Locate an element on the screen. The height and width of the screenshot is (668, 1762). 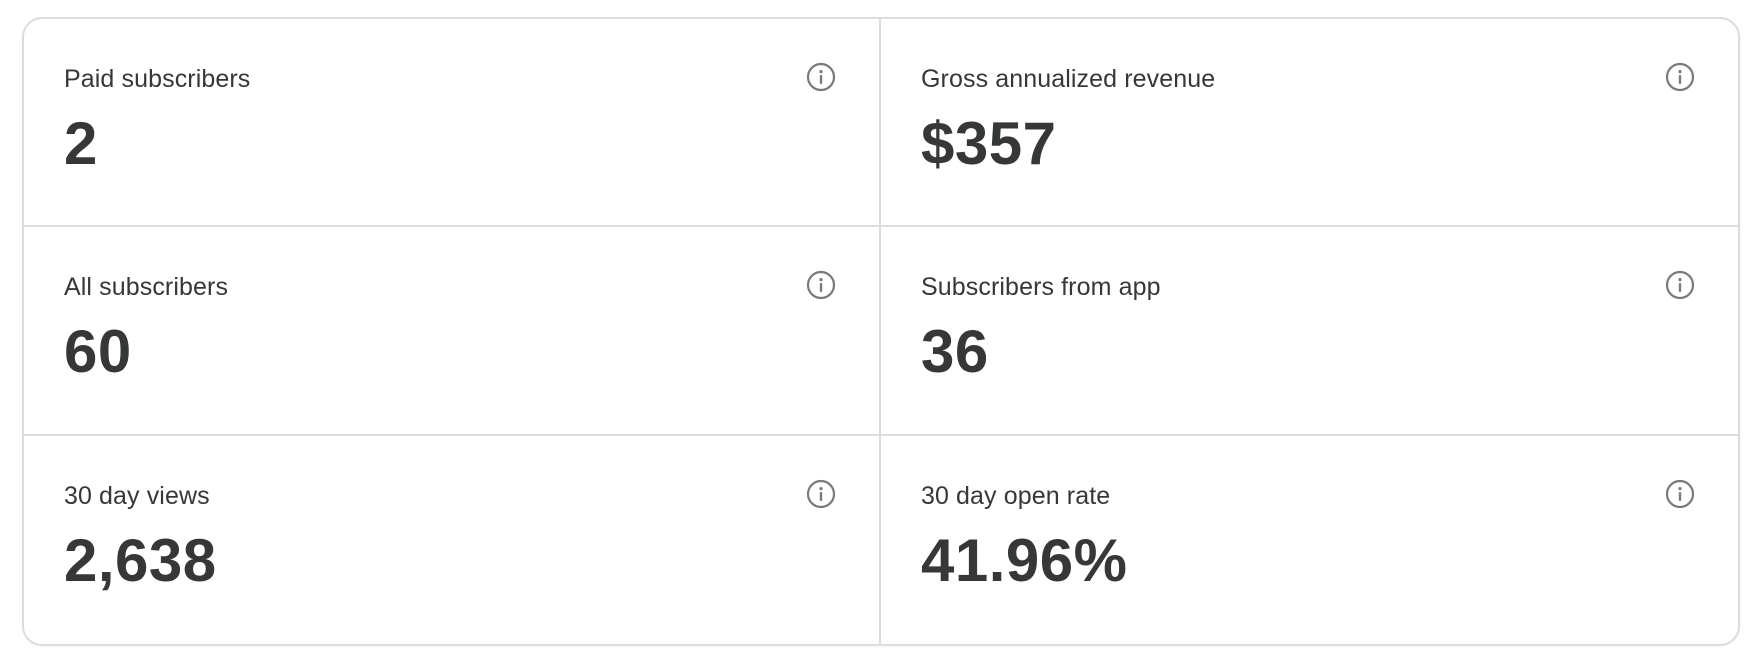
stat-value: 36 is located at coordinates (955, 352).